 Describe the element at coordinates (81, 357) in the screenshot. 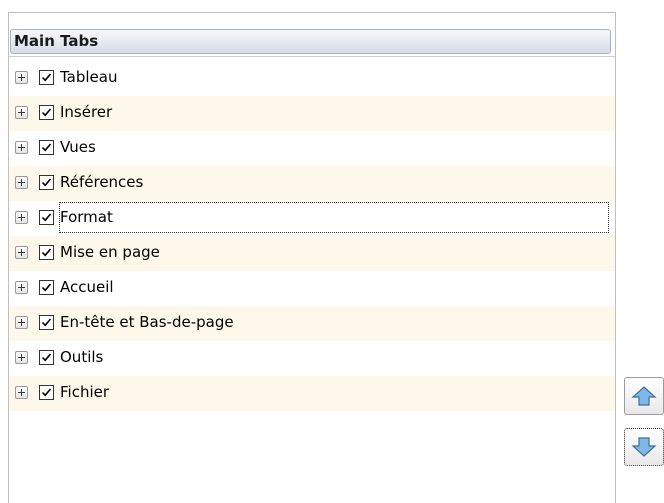

I see `tab-label: Outils` at that location.